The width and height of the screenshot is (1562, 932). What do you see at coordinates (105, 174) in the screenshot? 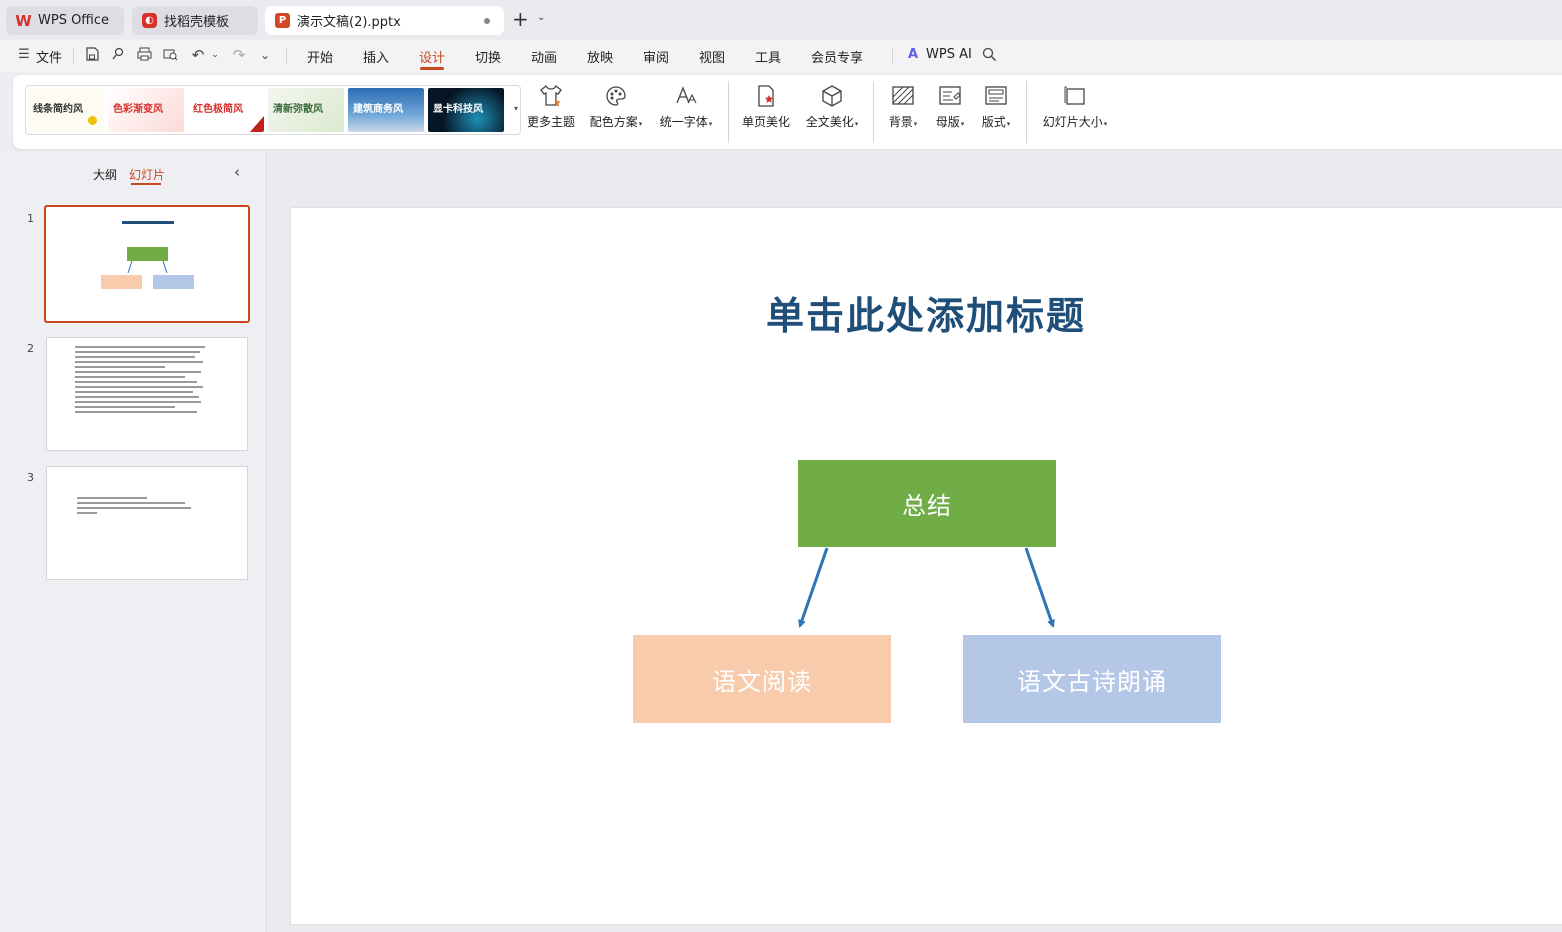
I see `tab-outline: 大纲` at bounding box center [105, 174].